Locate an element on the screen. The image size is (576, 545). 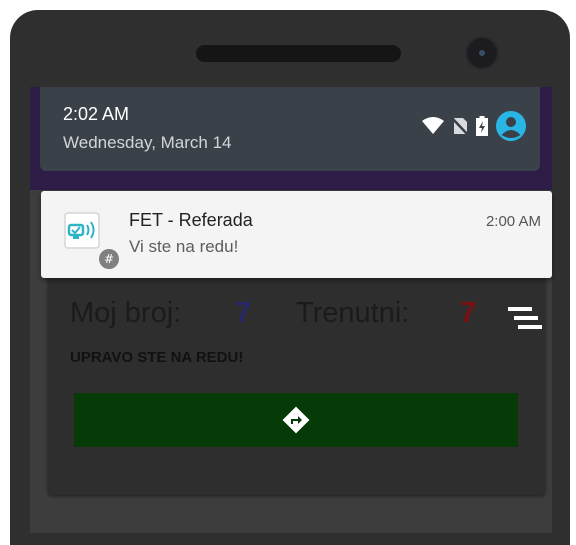
phone-speaker is located at coordinates (298, 53).